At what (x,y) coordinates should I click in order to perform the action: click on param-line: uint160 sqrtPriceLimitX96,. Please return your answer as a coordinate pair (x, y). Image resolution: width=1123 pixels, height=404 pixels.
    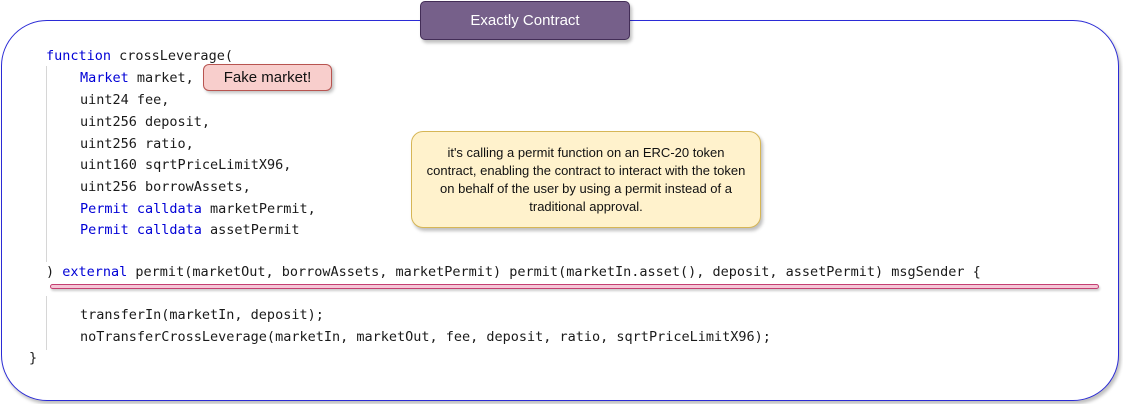
    Looking at the image, I should click on (185, 165).